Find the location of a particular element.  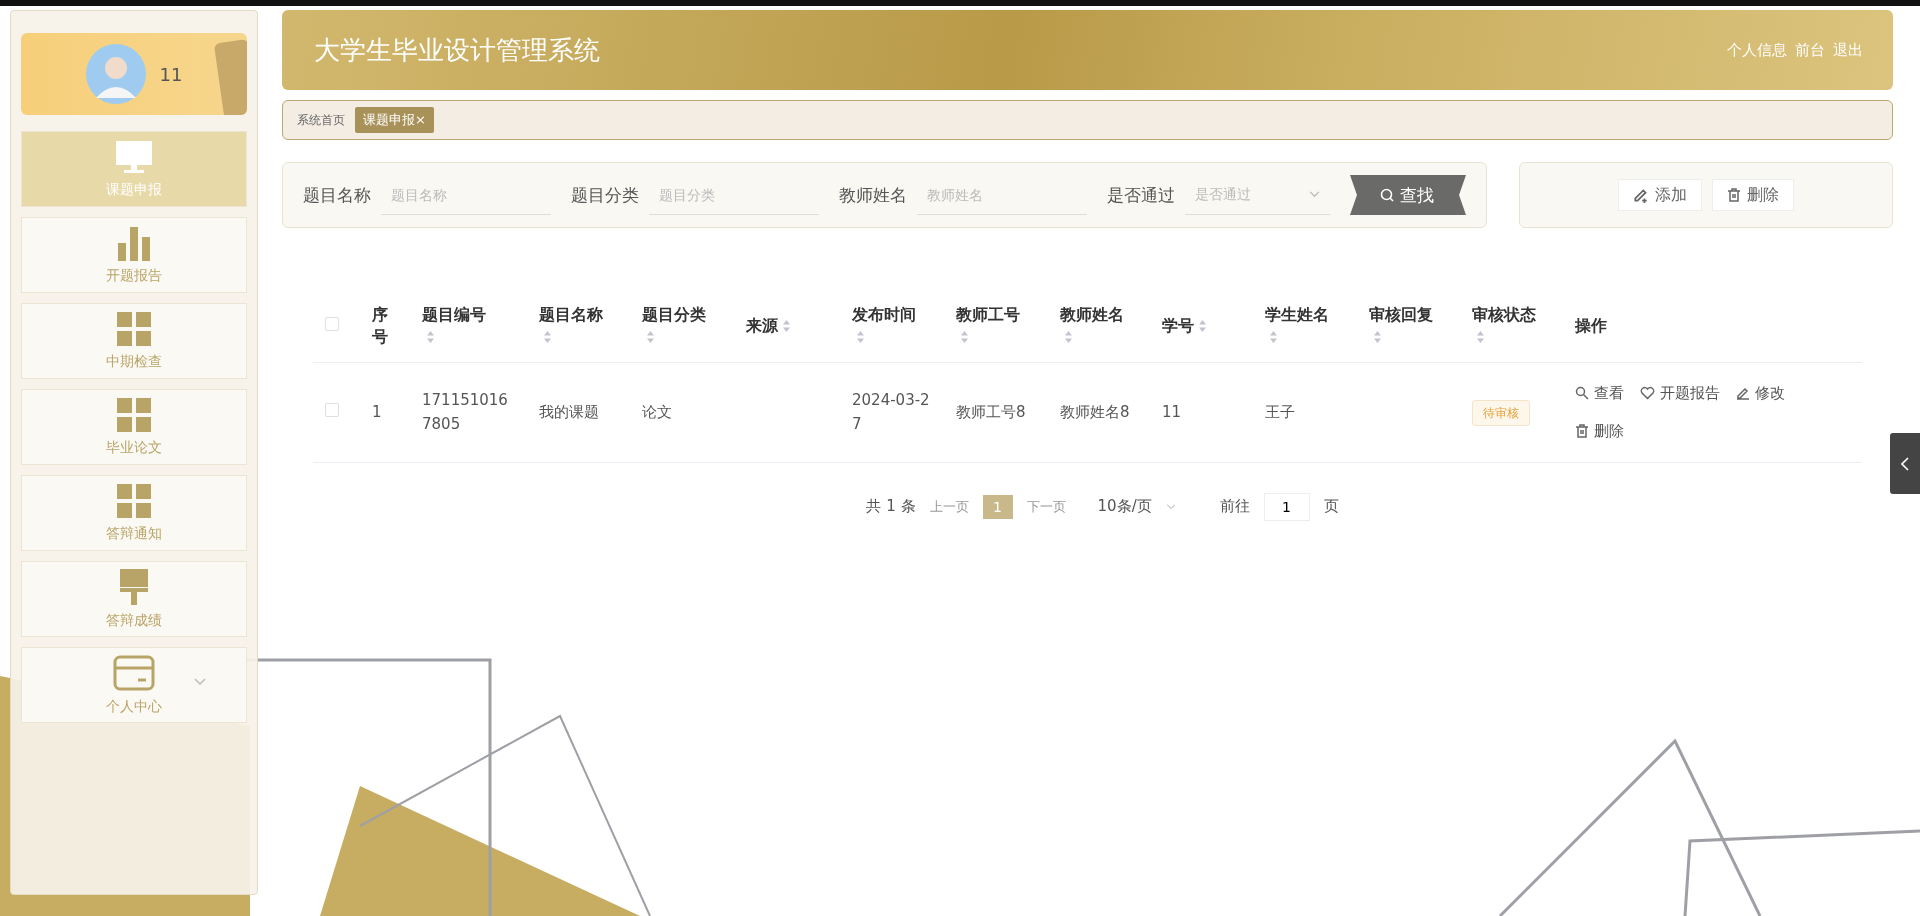

input-field: 题目分类 is located at coordinates (734, 195).